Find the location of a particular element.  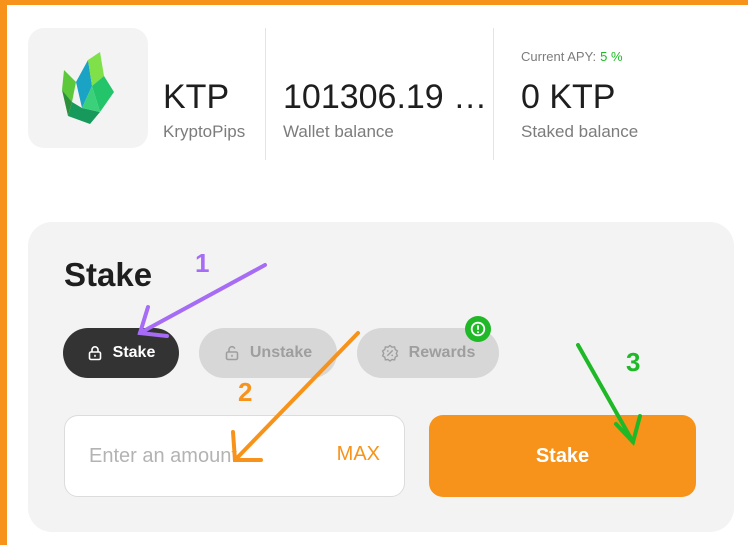

frame-left-border is located at coordinates (3, 272).